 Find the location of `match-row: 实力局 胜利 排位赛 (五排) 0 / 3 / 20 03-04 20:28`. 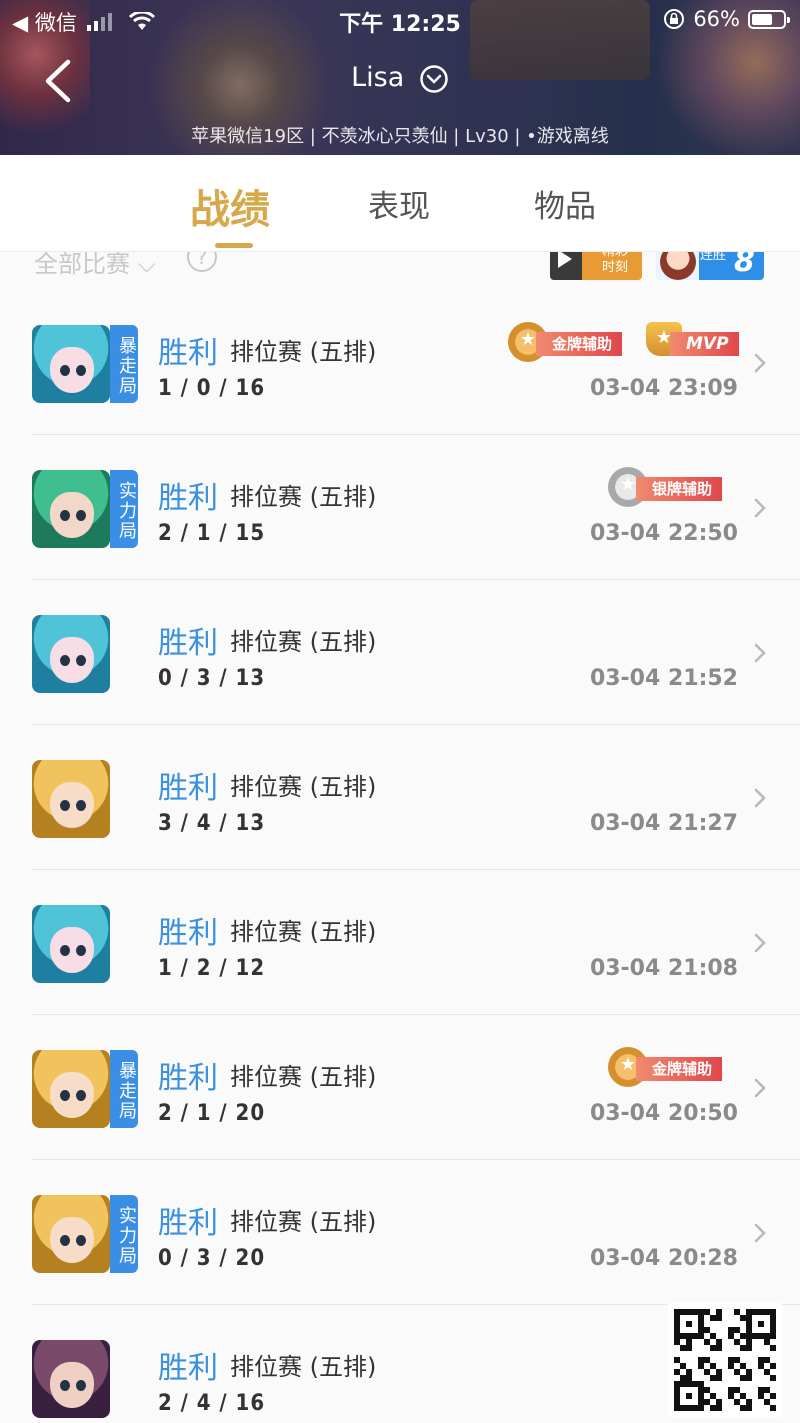

match-row: 实力局 胜利 排位赛 (五排) 0 / 3 / 20 03-04 20:28 is located at coordinates (400, 1232).